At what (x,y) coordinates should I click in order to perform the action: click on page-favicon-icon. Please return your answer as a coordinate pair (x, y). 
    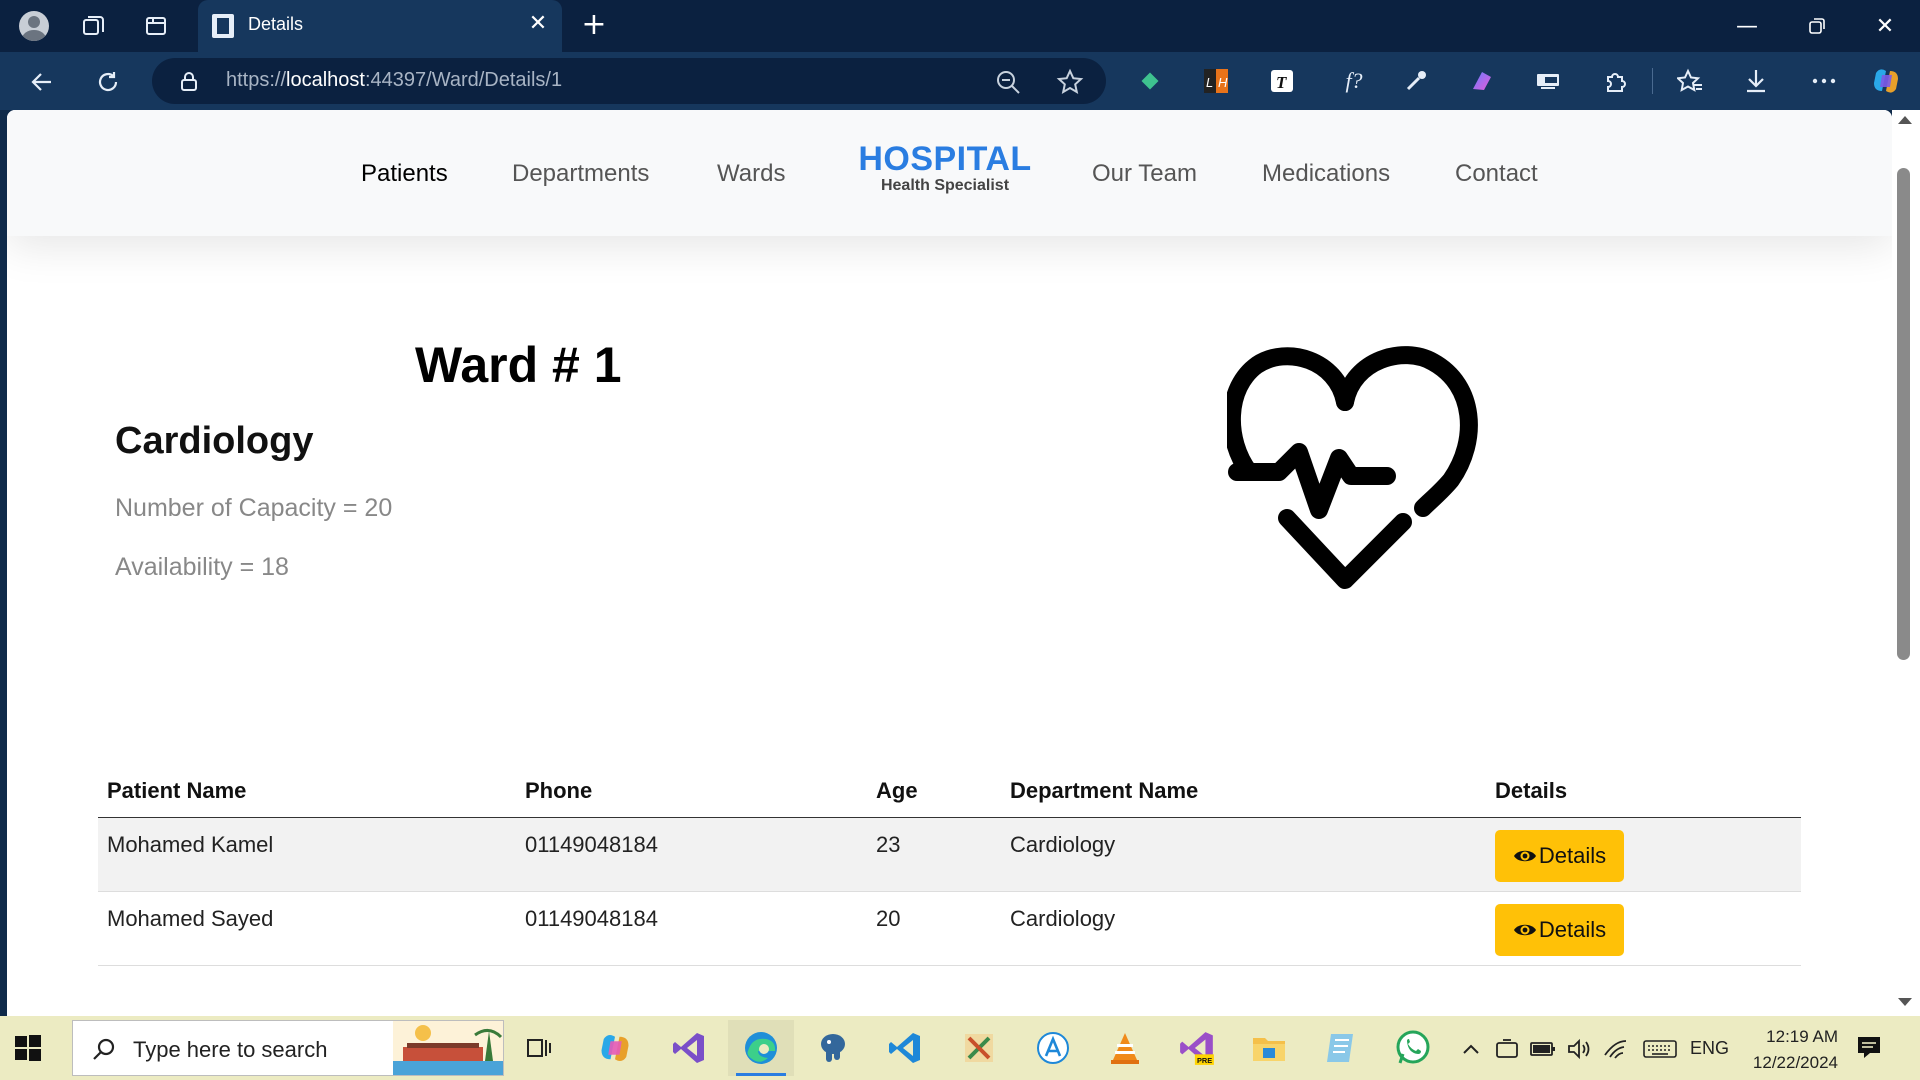
    Looking at the image, I should click on (223, 26).